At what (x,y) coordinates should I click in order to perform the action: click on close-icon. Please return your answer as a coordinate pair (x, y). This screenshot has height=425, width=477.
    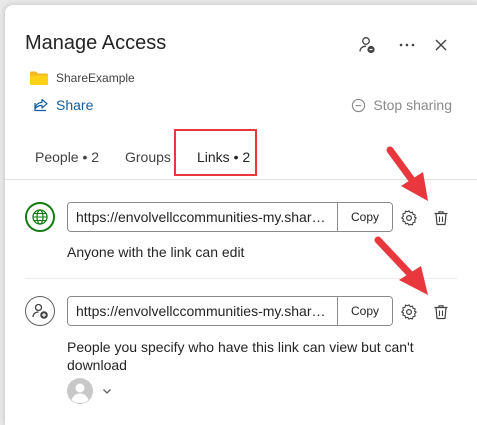
    Looking at the image, I should click on (441, 45).